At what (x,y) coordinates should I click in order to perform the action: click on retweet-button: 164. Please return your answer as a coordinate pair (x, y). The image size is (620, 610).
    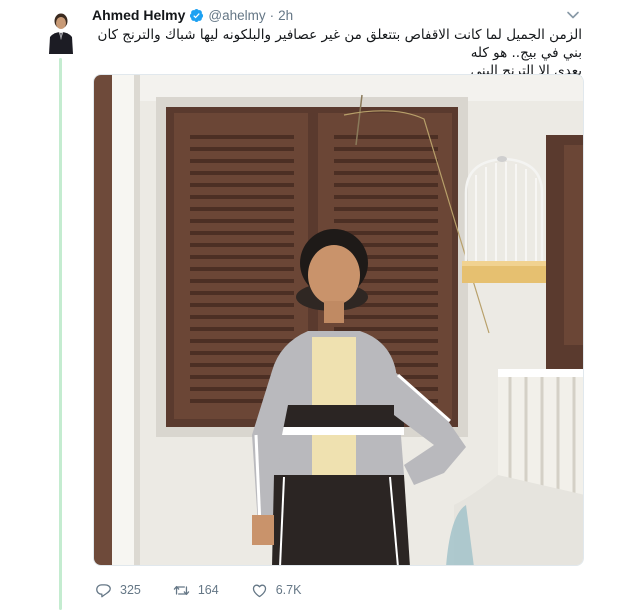
    Looking at the image, I should click on (196, 590).